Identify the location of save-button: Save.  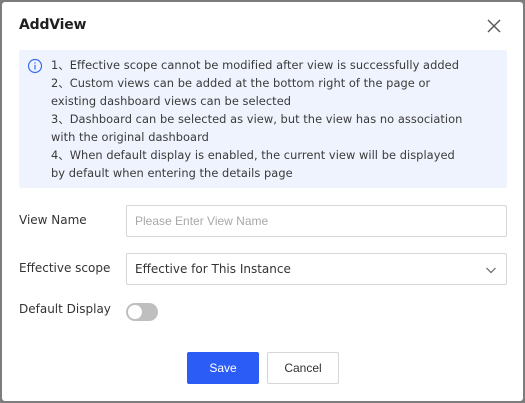
(223, 368).